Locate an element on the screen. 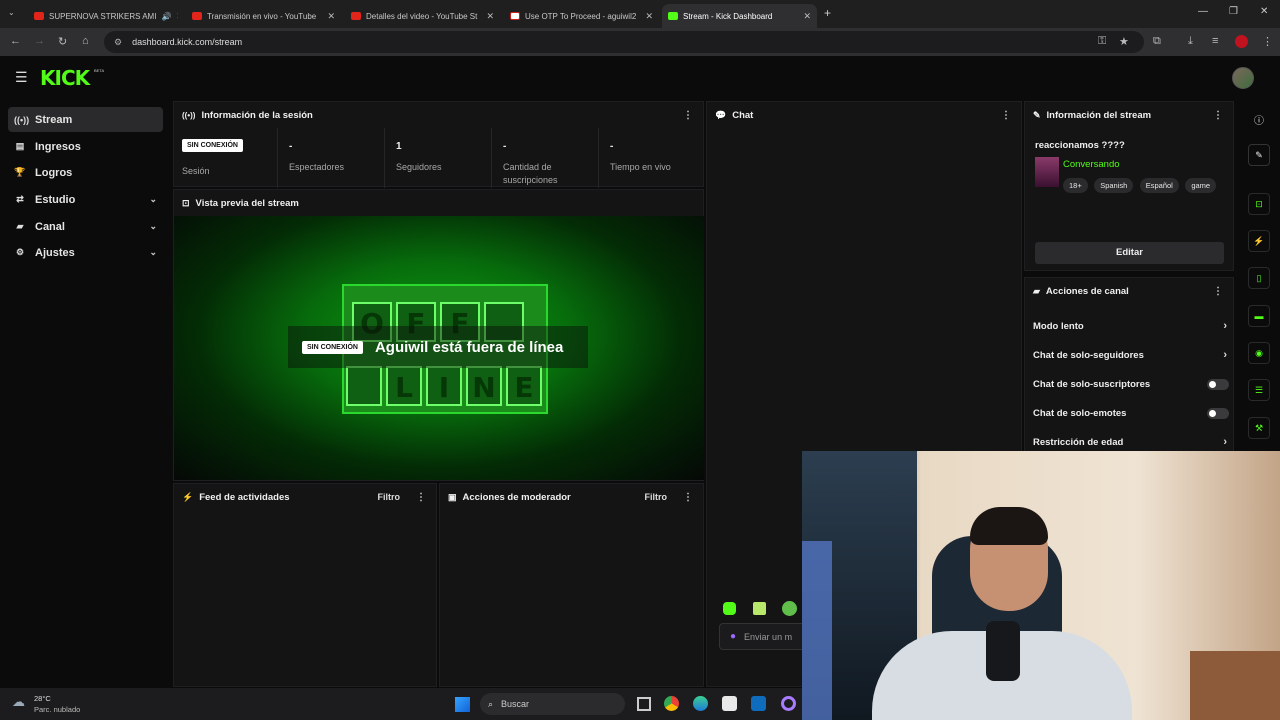 This screenshot has height=720, width=1280. sidebar-item-label: Ingresos is located at coordinates (58, 146).